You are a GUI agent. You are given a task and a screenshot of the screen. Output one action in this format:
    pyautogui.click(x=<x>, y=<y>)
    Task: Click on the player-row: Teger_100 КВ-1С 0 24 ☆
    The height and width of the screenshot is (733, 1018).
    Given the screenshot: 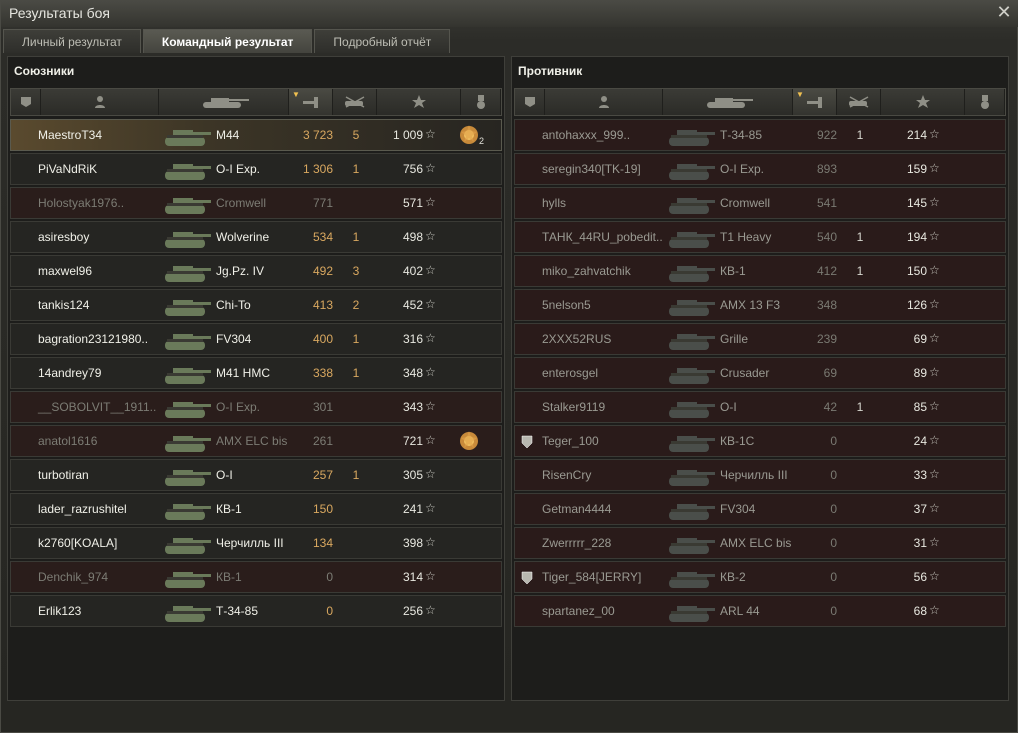 What is the action you would take?
    pyautogui.click(x=760, y=441)
    